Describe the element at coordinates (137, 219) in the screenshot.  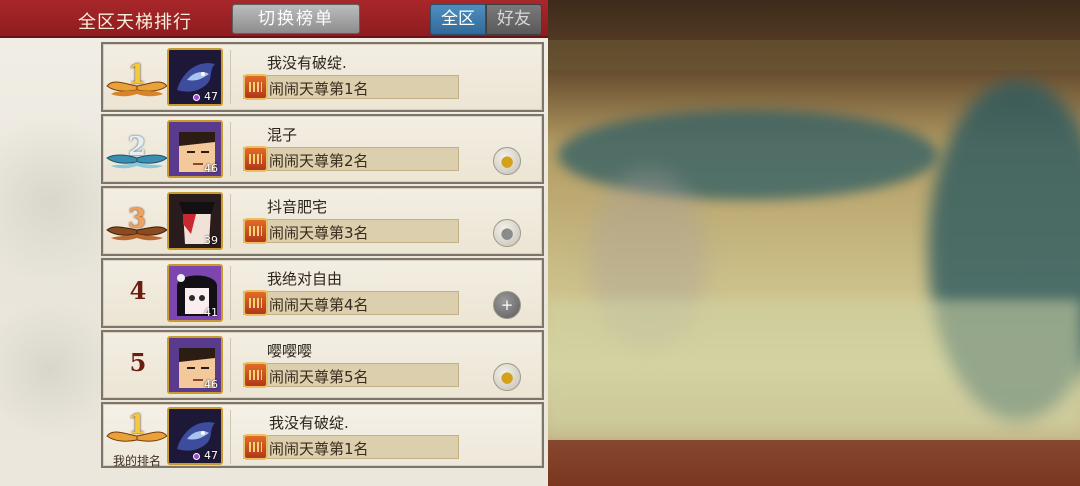
I see `rank-number: 3` at that location.